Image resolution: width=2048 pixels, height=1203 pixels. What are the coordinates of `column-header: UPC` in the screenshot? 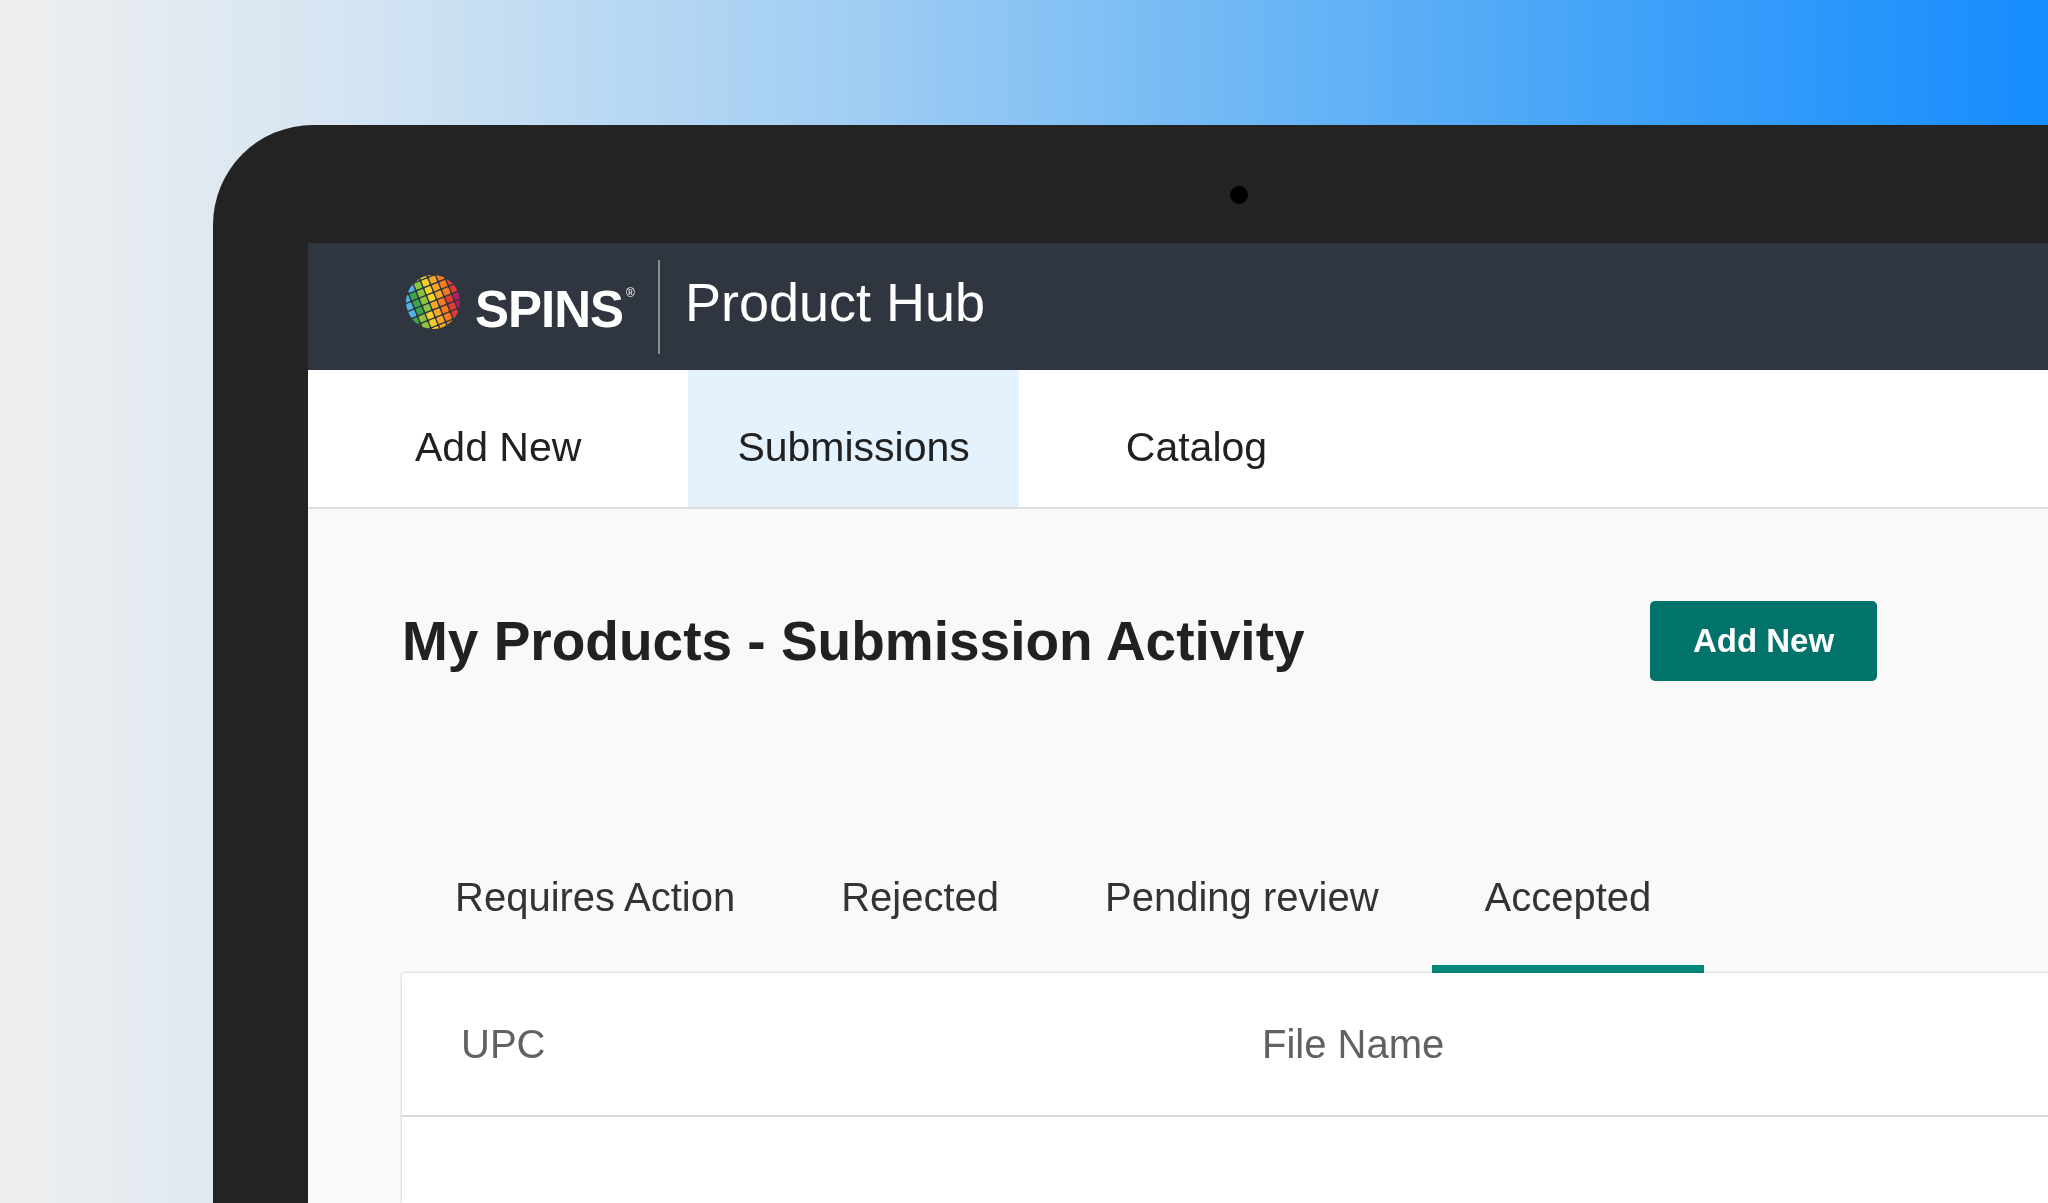 It's located at (504, 1044).